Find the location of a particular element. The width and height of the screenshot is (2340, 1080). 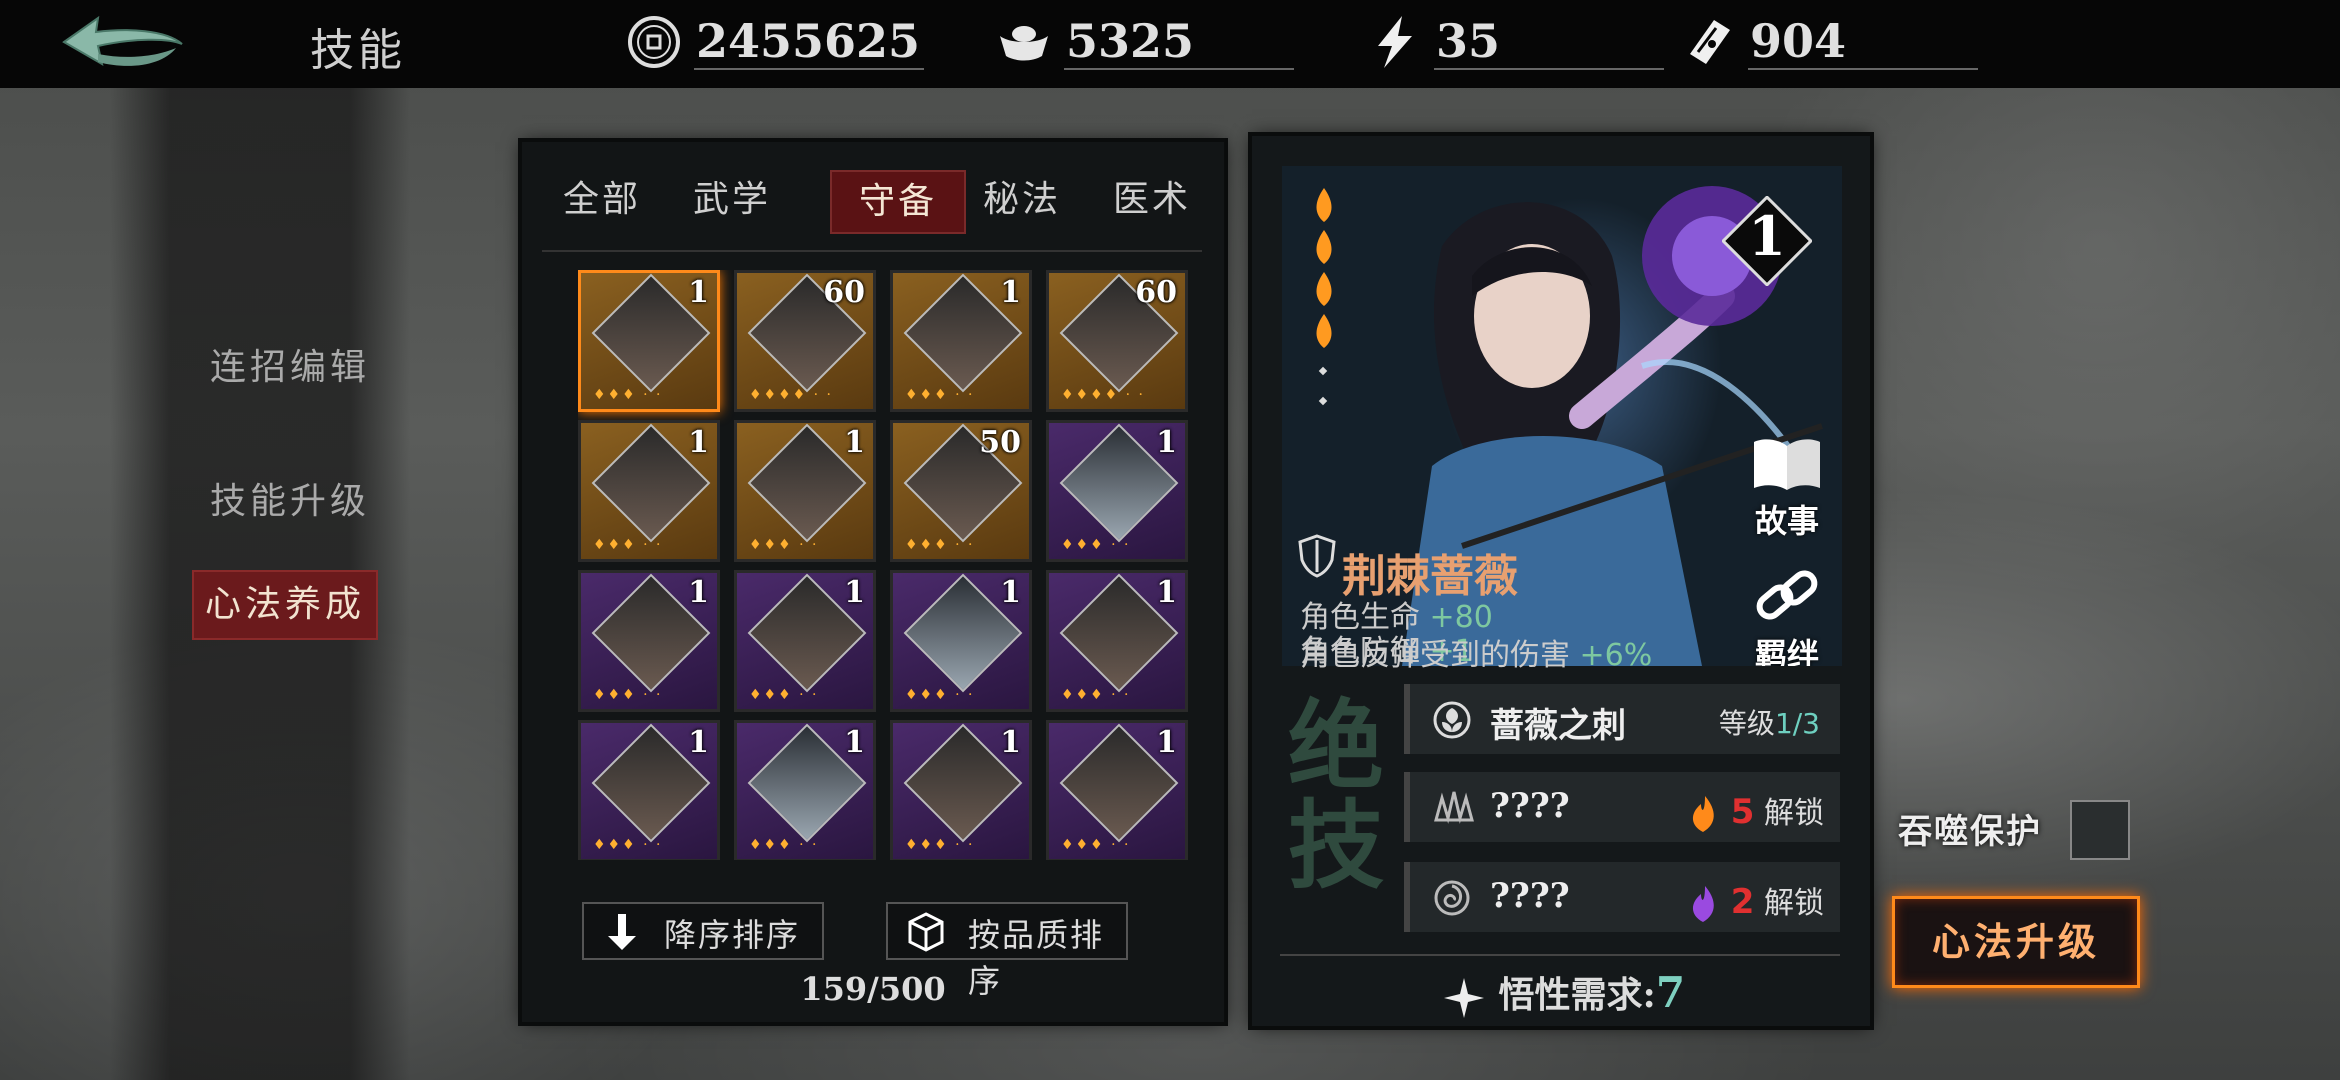

purple-flame-icon is located at coordinates (1703, 903).